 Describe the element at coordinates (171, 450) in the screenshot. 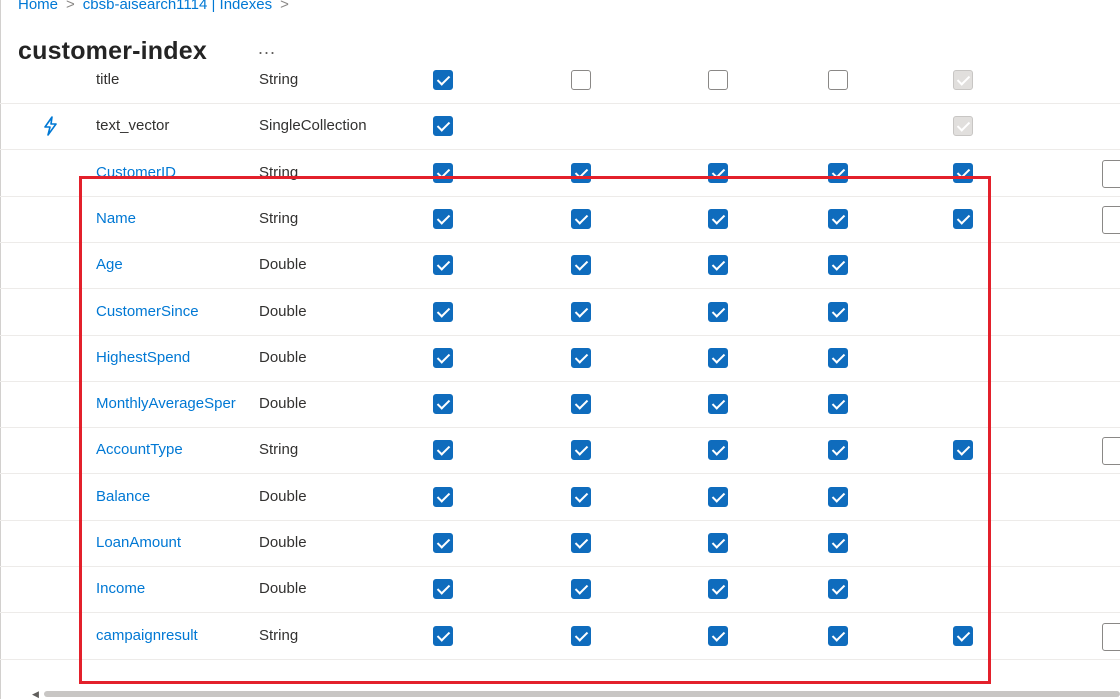

I see `field-name: AccountType` at that location.